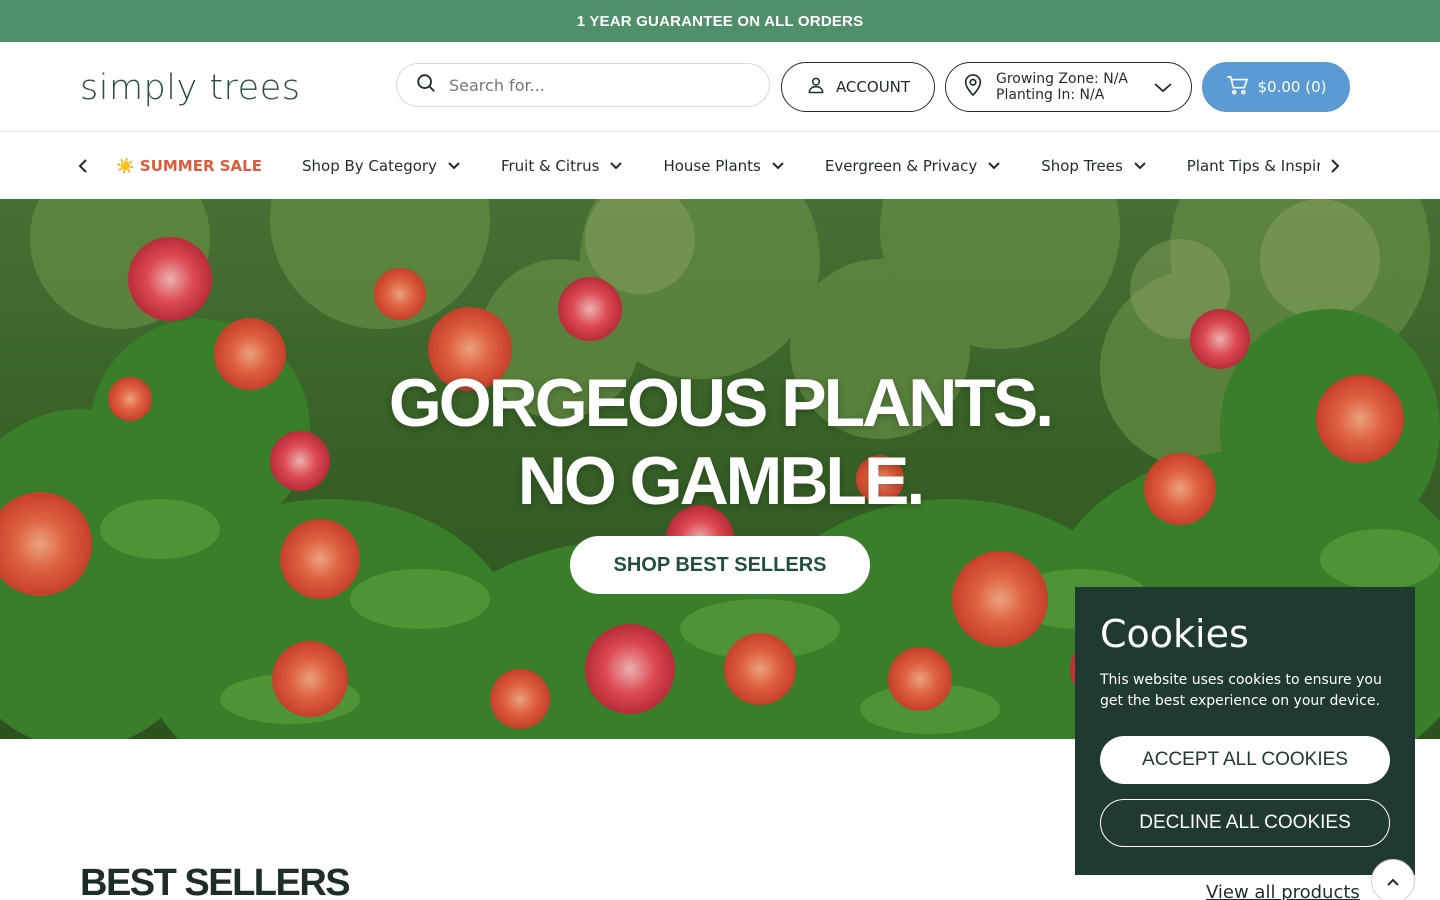 This screenshot has width=1440, height=900. I want to click on announcement-text: 1 YEAR GUARANTEE ON ALL ORDERS, so click(720, 21).